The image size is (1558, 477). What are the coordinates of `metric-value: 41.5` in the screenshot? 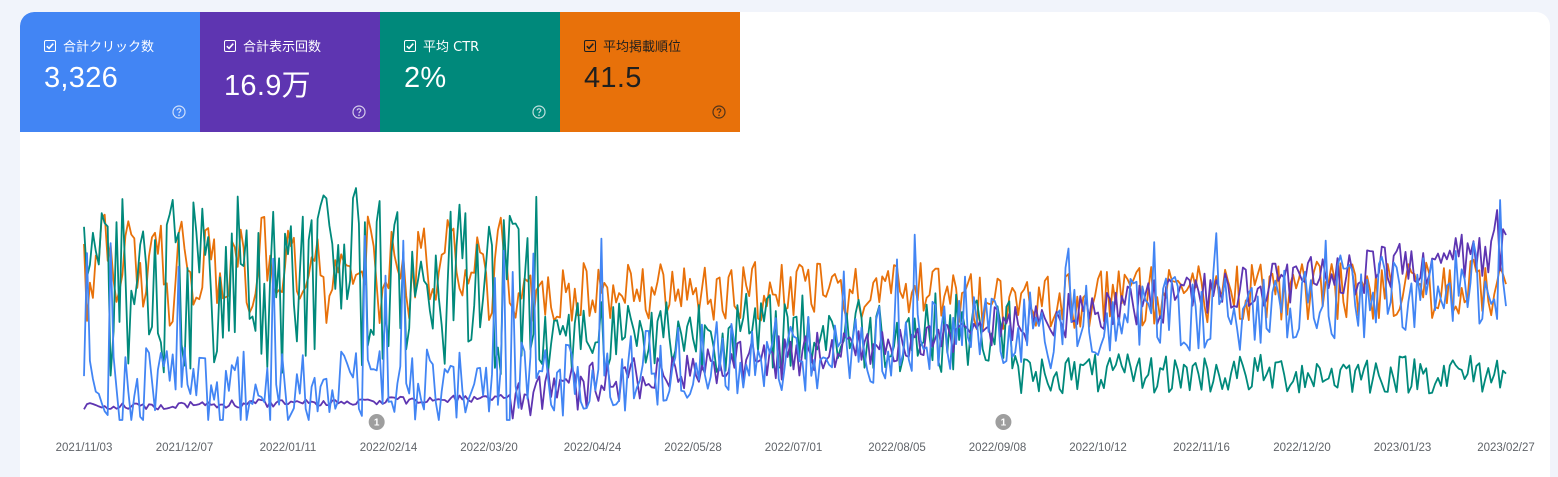 It's located at (613, 78).